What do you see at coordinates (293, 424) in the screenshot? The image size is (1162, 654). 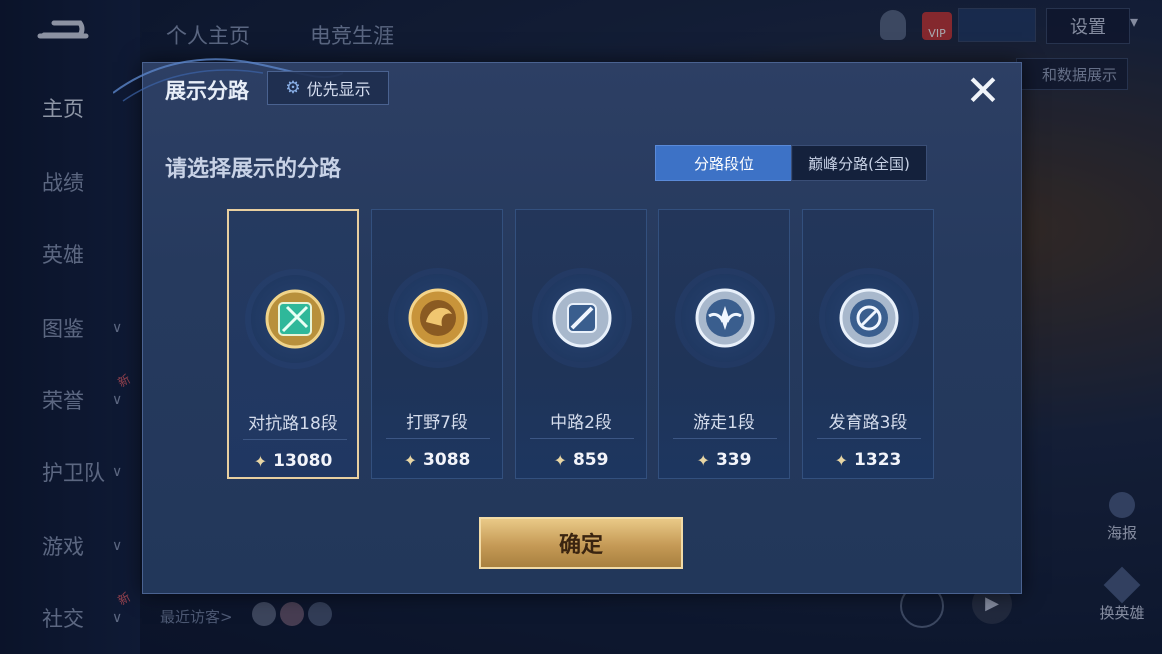 I see `lane-name: 对抗路18段` at bounding box center [293, 424].